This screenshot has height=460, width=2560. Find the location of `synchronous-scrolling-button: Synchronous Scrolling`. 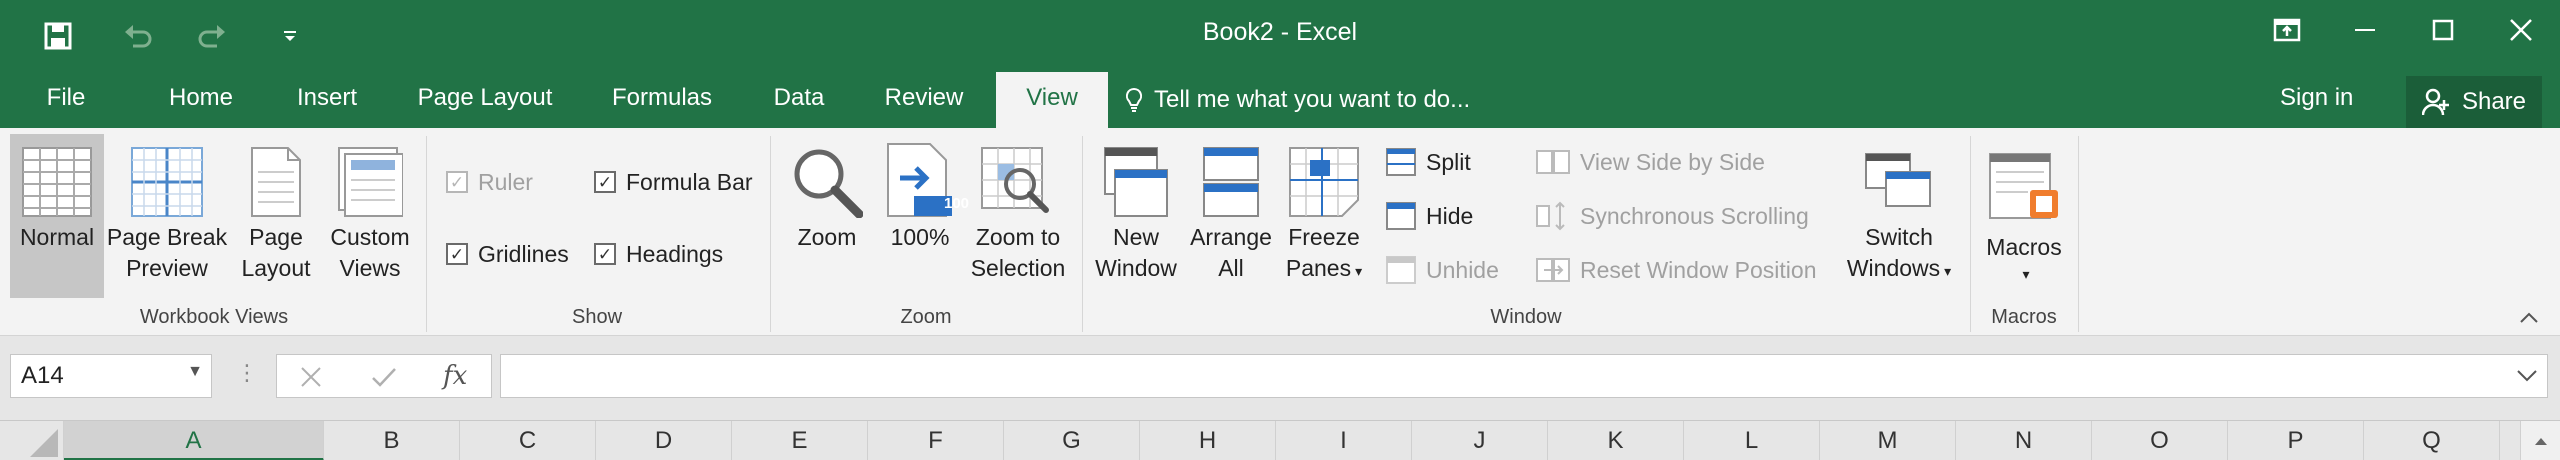

synchronous-scrolling-button: Synchronous Scrolling is located at coordinates (1672, 216).